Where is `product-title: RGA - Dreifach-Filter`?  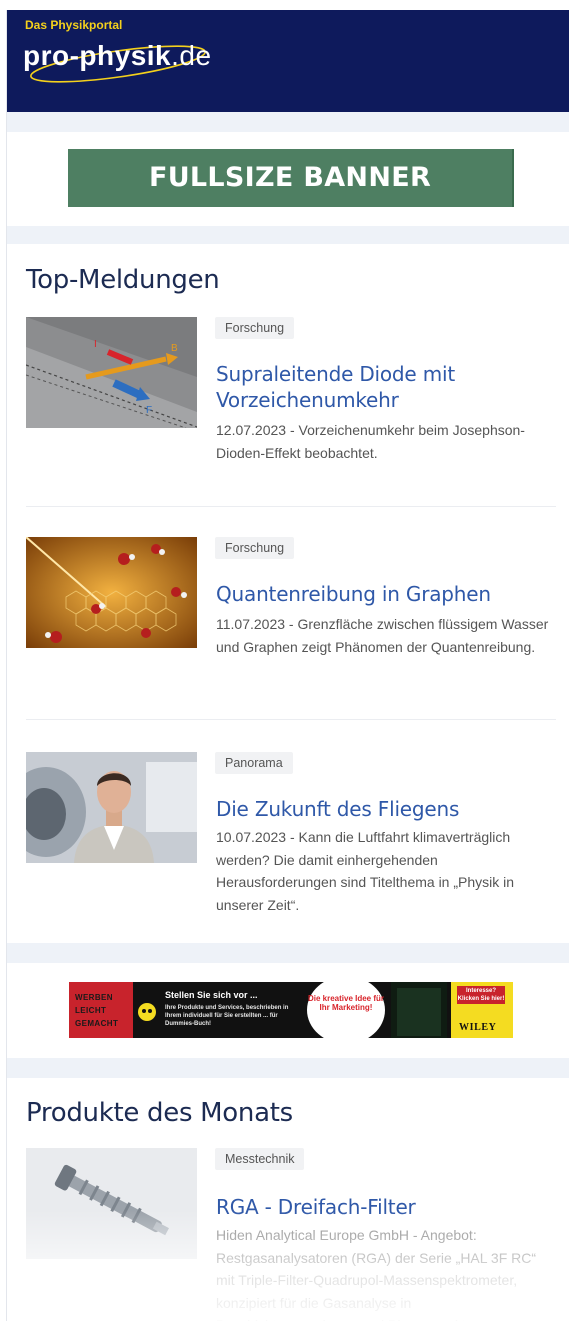
product-title: RGA - Dreifach-Filter is located at coordinates (386, 1207).